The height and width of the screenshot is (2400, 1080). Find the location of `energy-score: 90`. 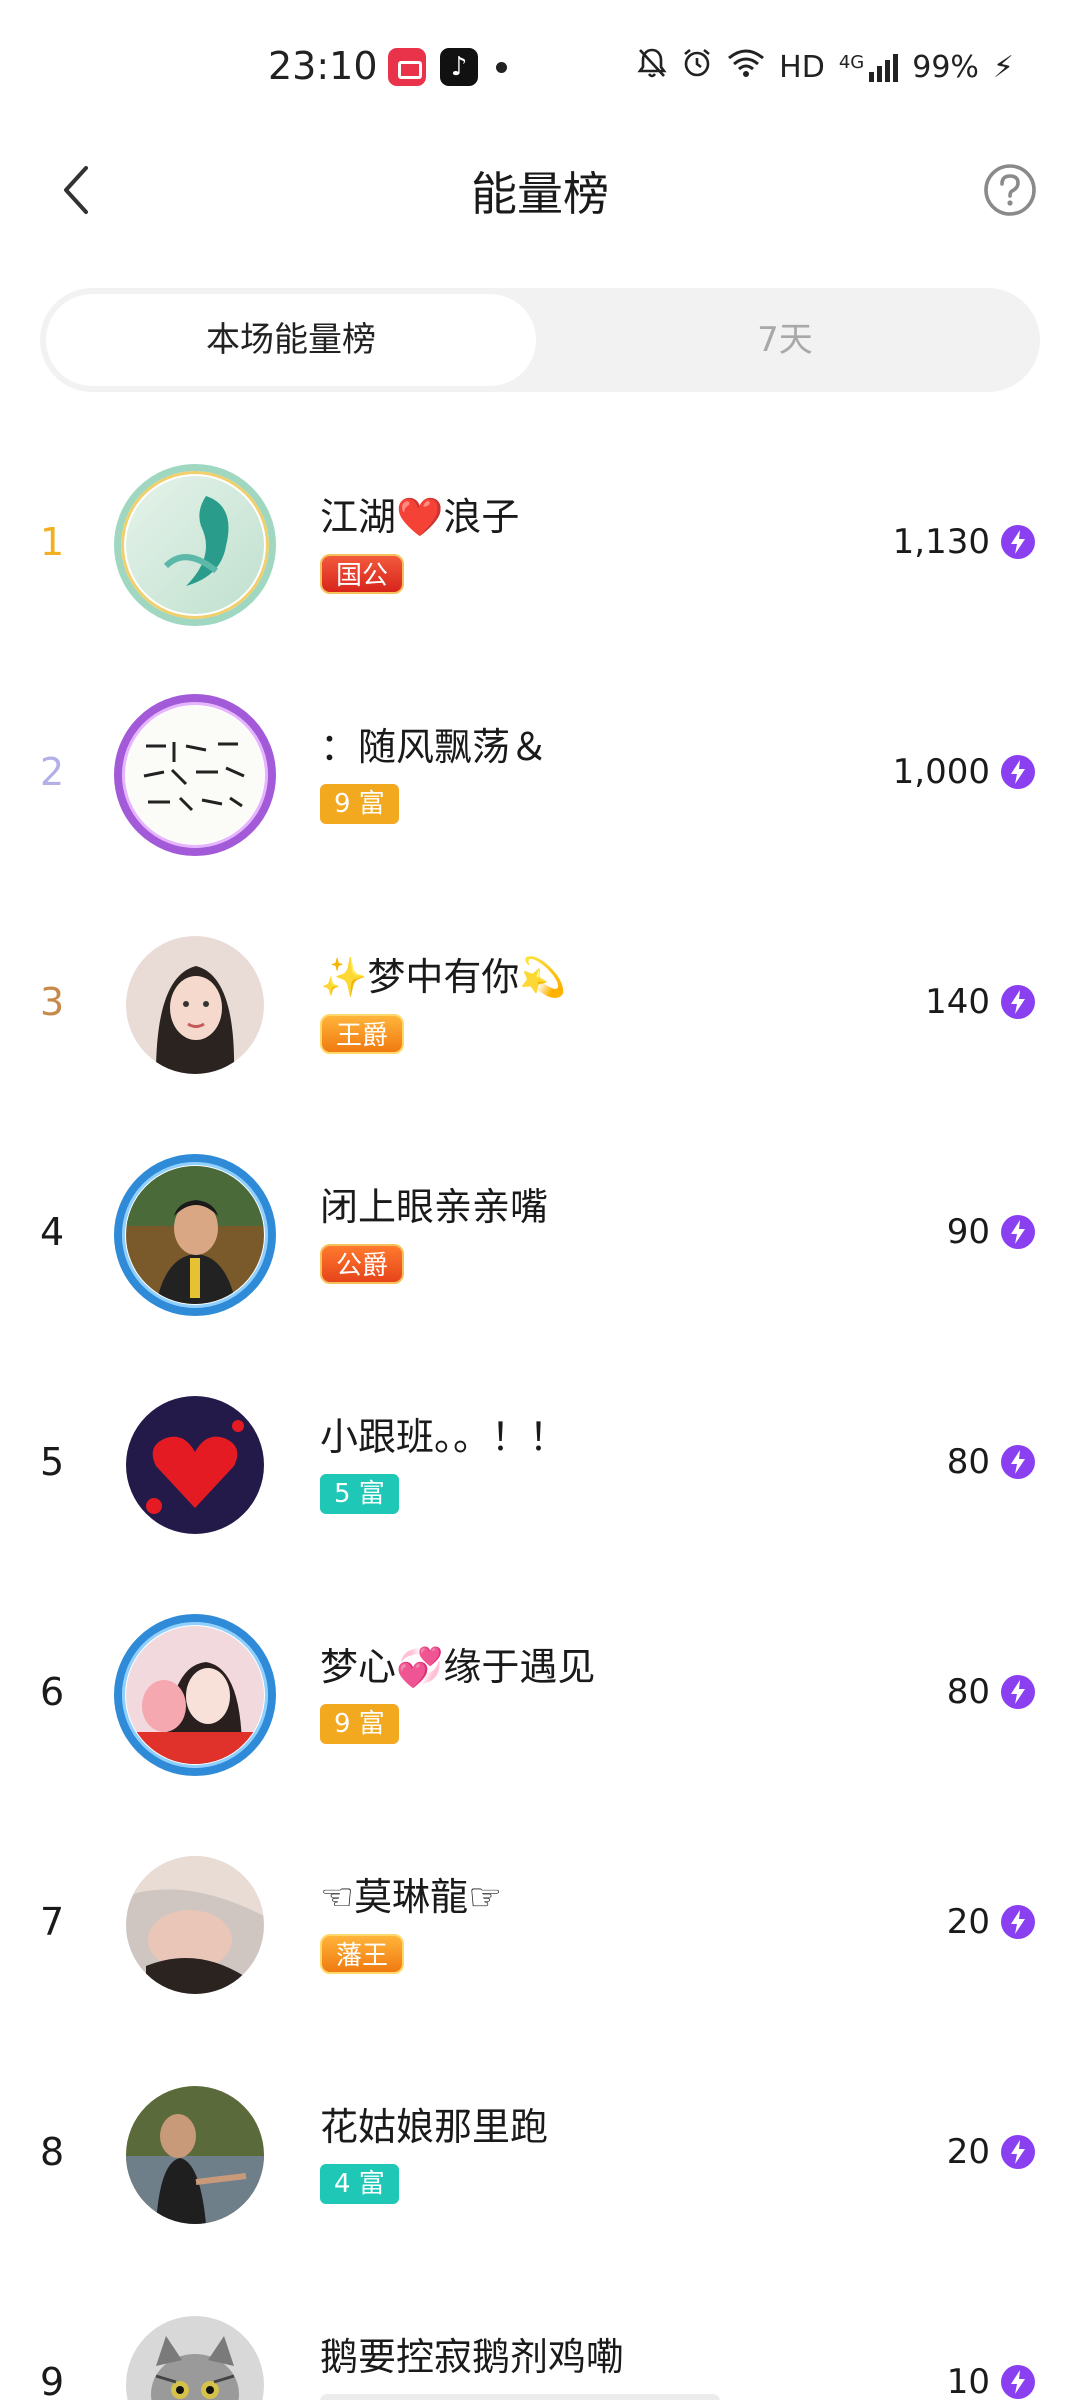

energy-score: 90 is located at coordinates (968, 1232).